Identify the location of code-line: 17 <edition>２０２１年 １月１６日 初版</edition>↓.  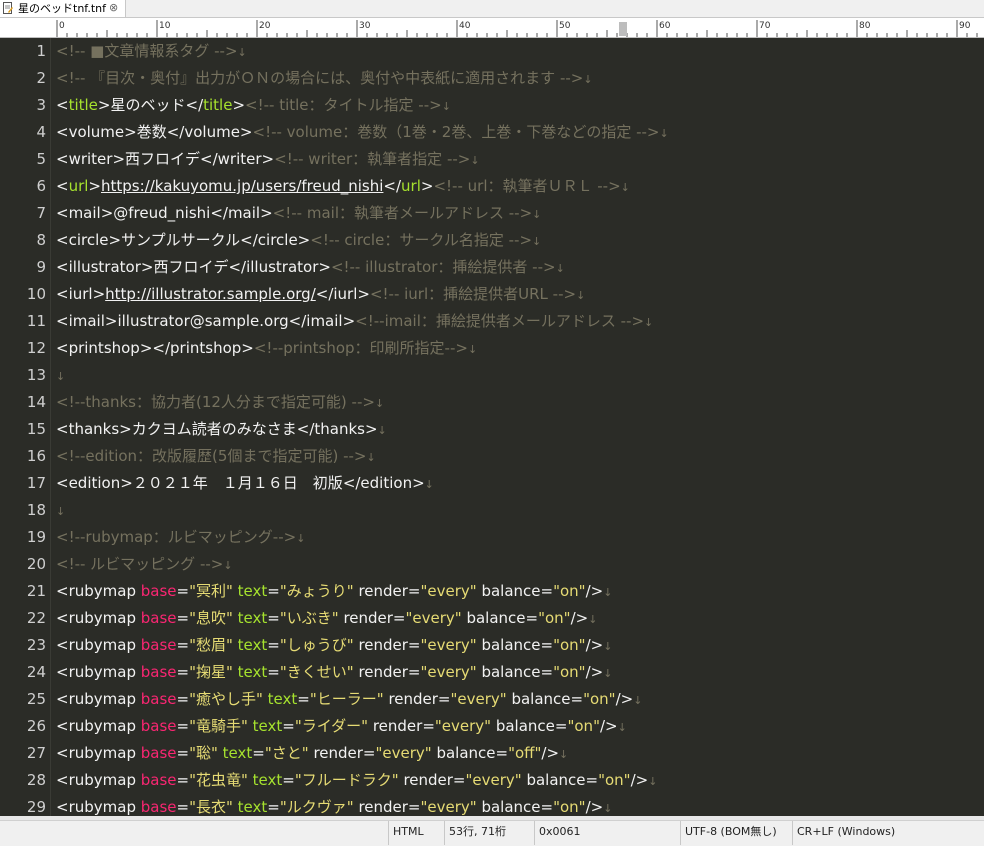
(492, 483).